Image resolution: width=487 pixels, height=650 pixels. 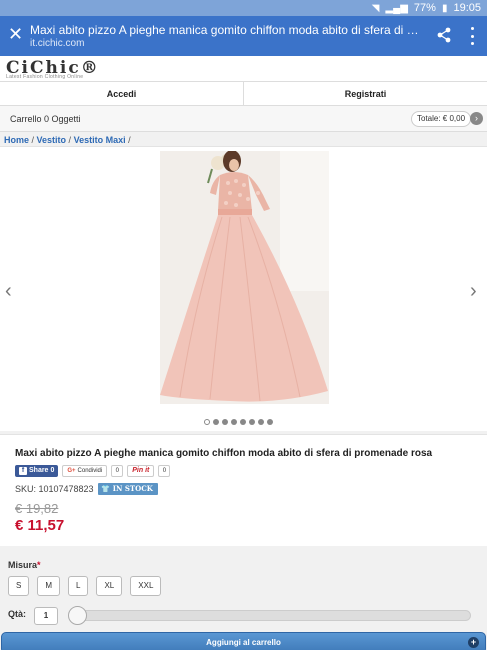 I want to click on pinterest-button: Pin it, so click(x=141, y=471).